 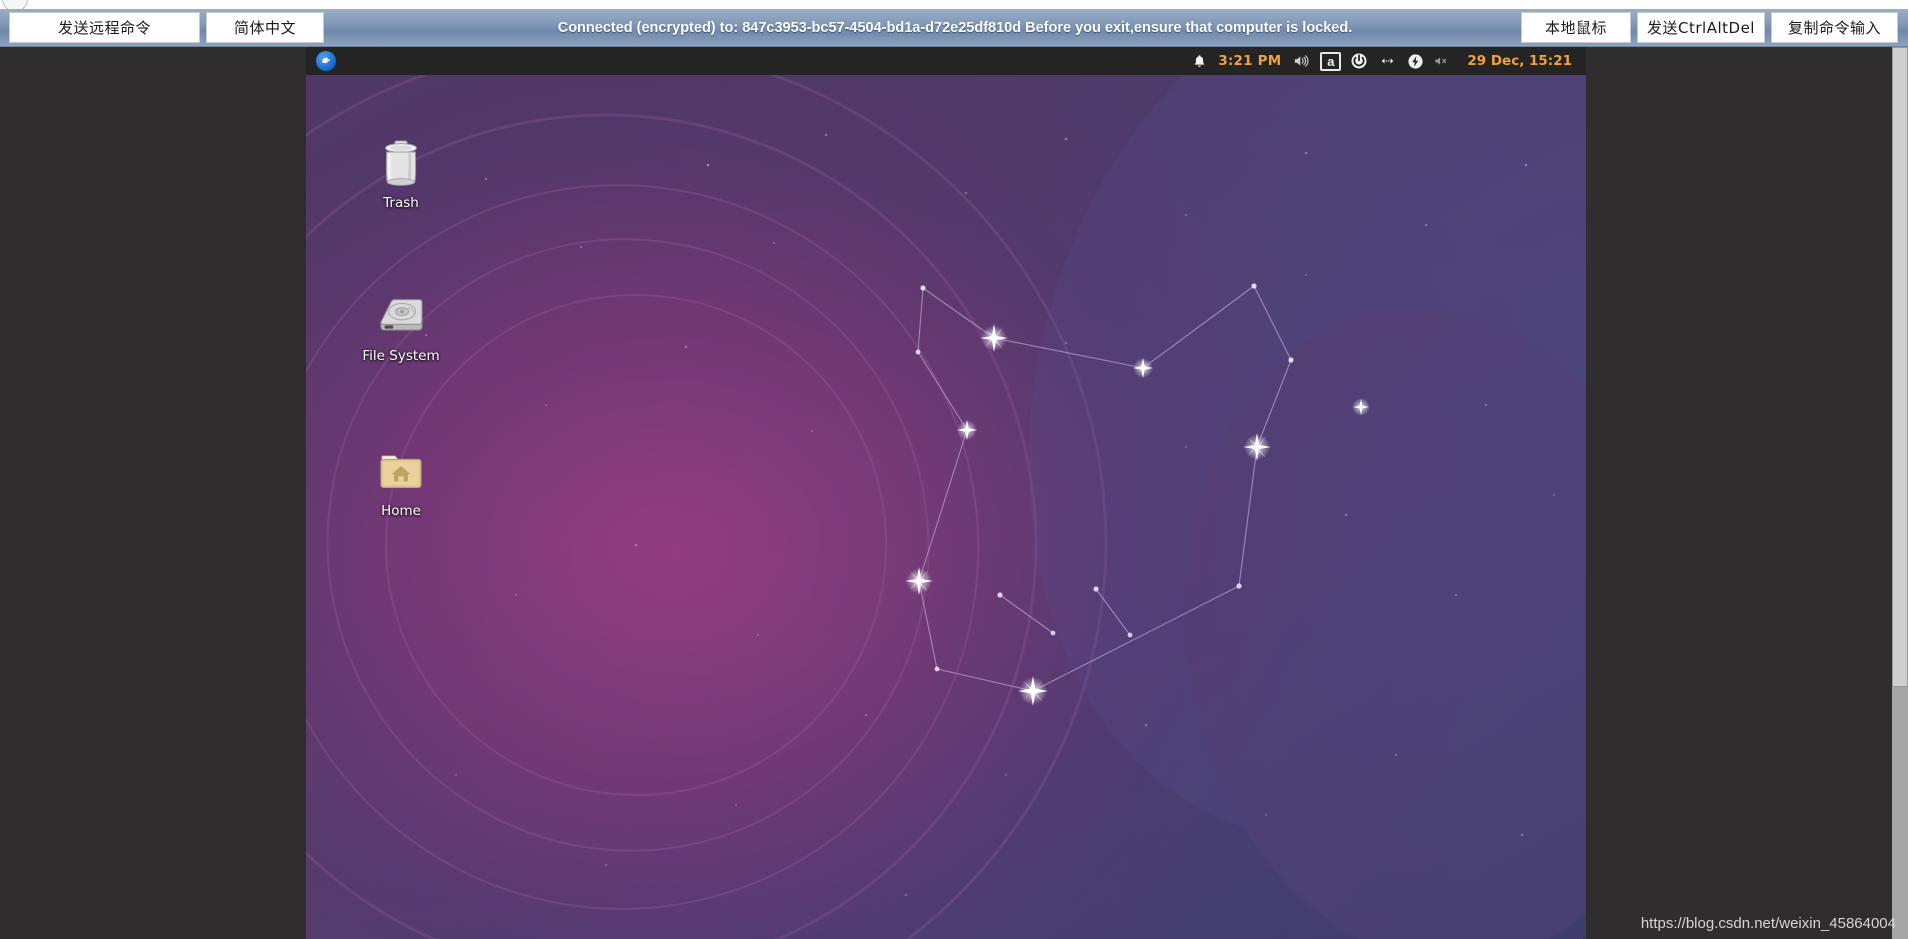 I want to click on panel-clock-time: 3:21 PM, so click(x=1249, y=61).